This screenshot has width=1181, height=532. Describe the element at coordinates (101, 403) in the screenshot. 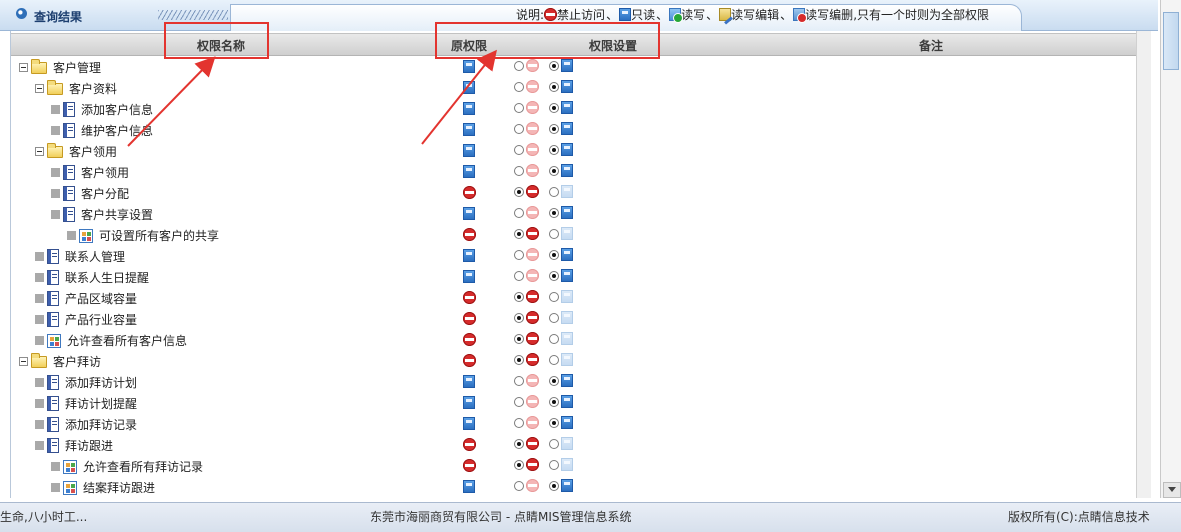

I see `permission-label: 拜访计划提醒` at that location.